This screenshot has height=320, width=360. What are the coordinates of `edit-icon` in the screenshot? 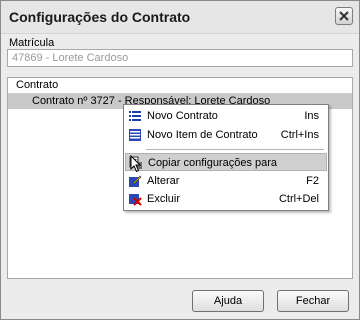 It's located at (135, 181).